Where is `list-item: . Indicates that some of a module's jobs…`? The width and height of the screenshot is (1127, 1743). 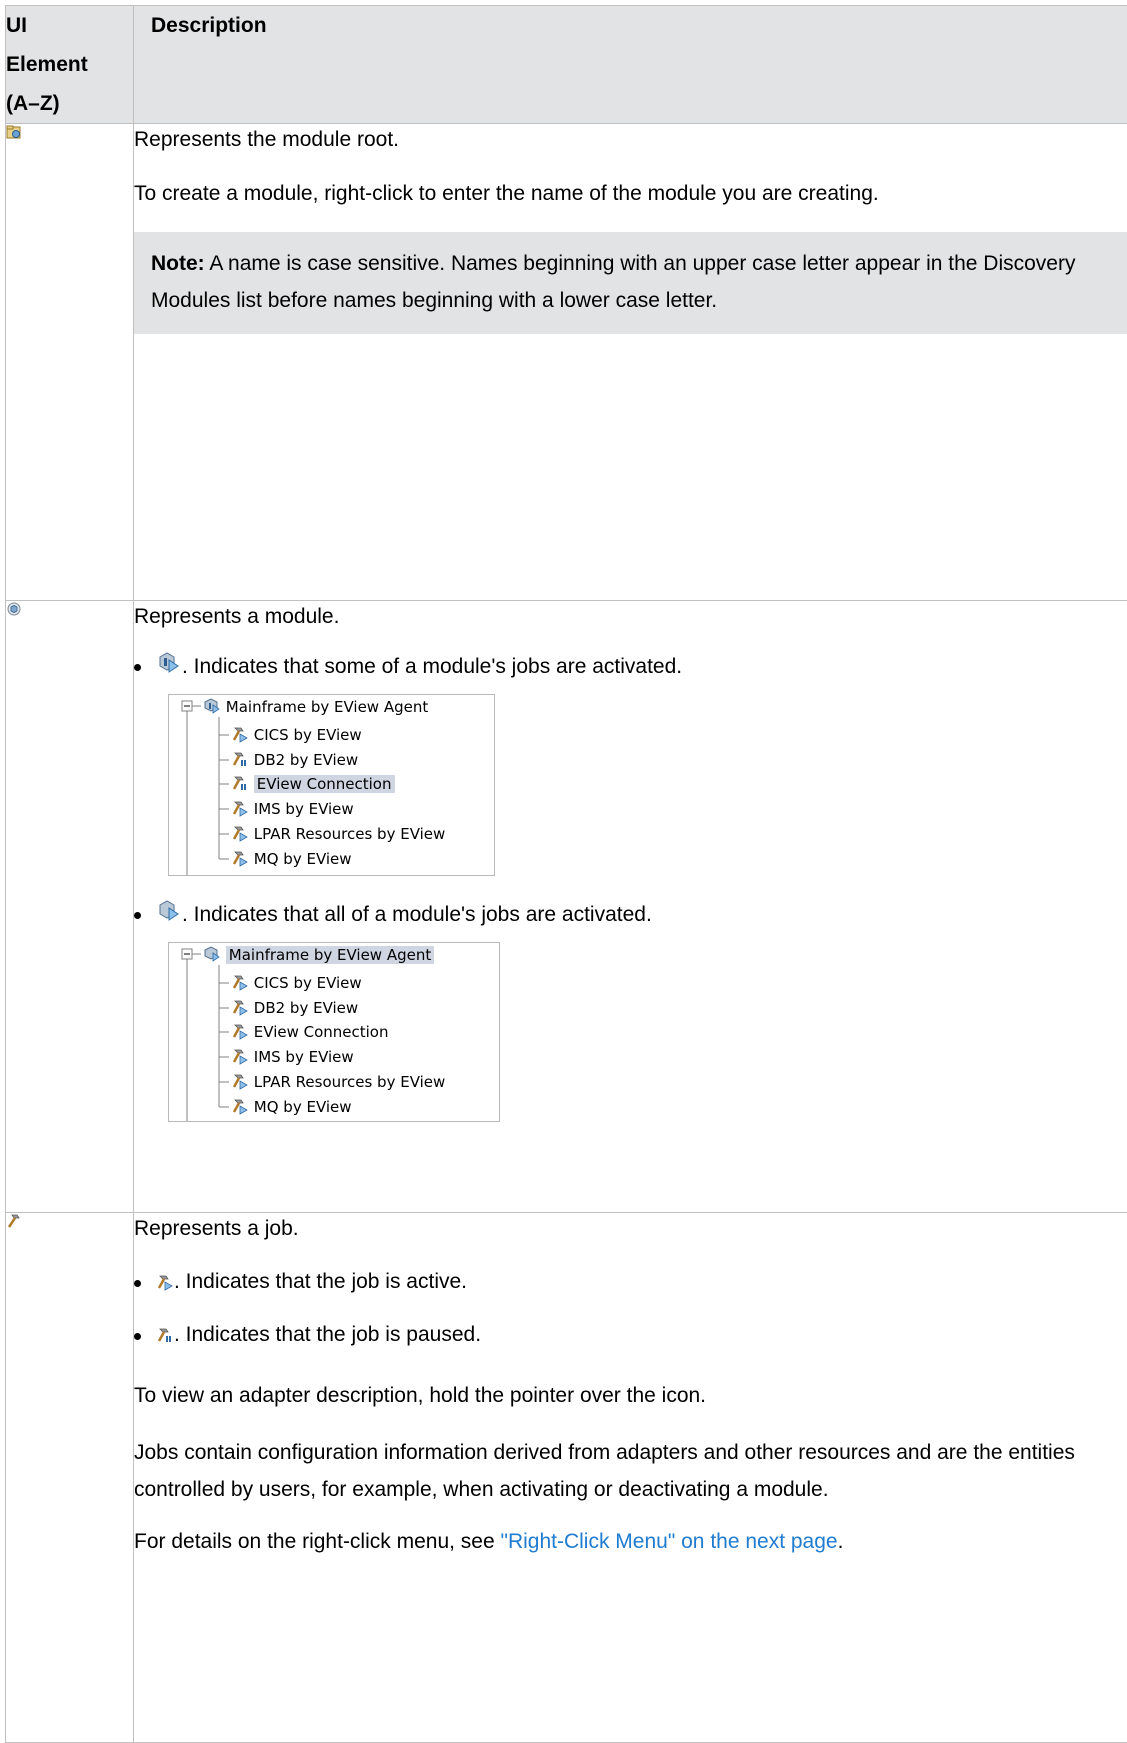
list-item: . Indicates that some of a module's jobs… is located at coordinates (630, 763).